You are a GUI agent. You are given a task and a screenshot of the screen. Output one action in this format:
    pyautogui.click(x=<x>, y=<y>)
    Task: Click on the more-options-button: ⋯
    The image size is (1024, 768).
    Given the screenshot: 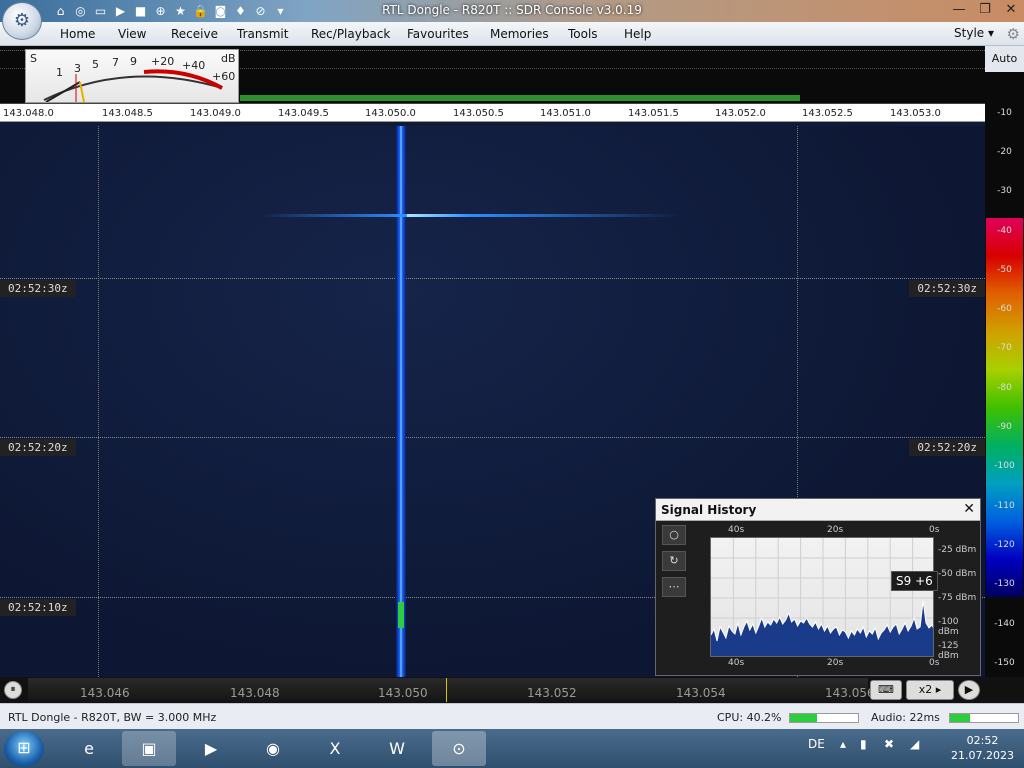 What is the action you would take?
    pyautogui.click(x=674, y=587)
    